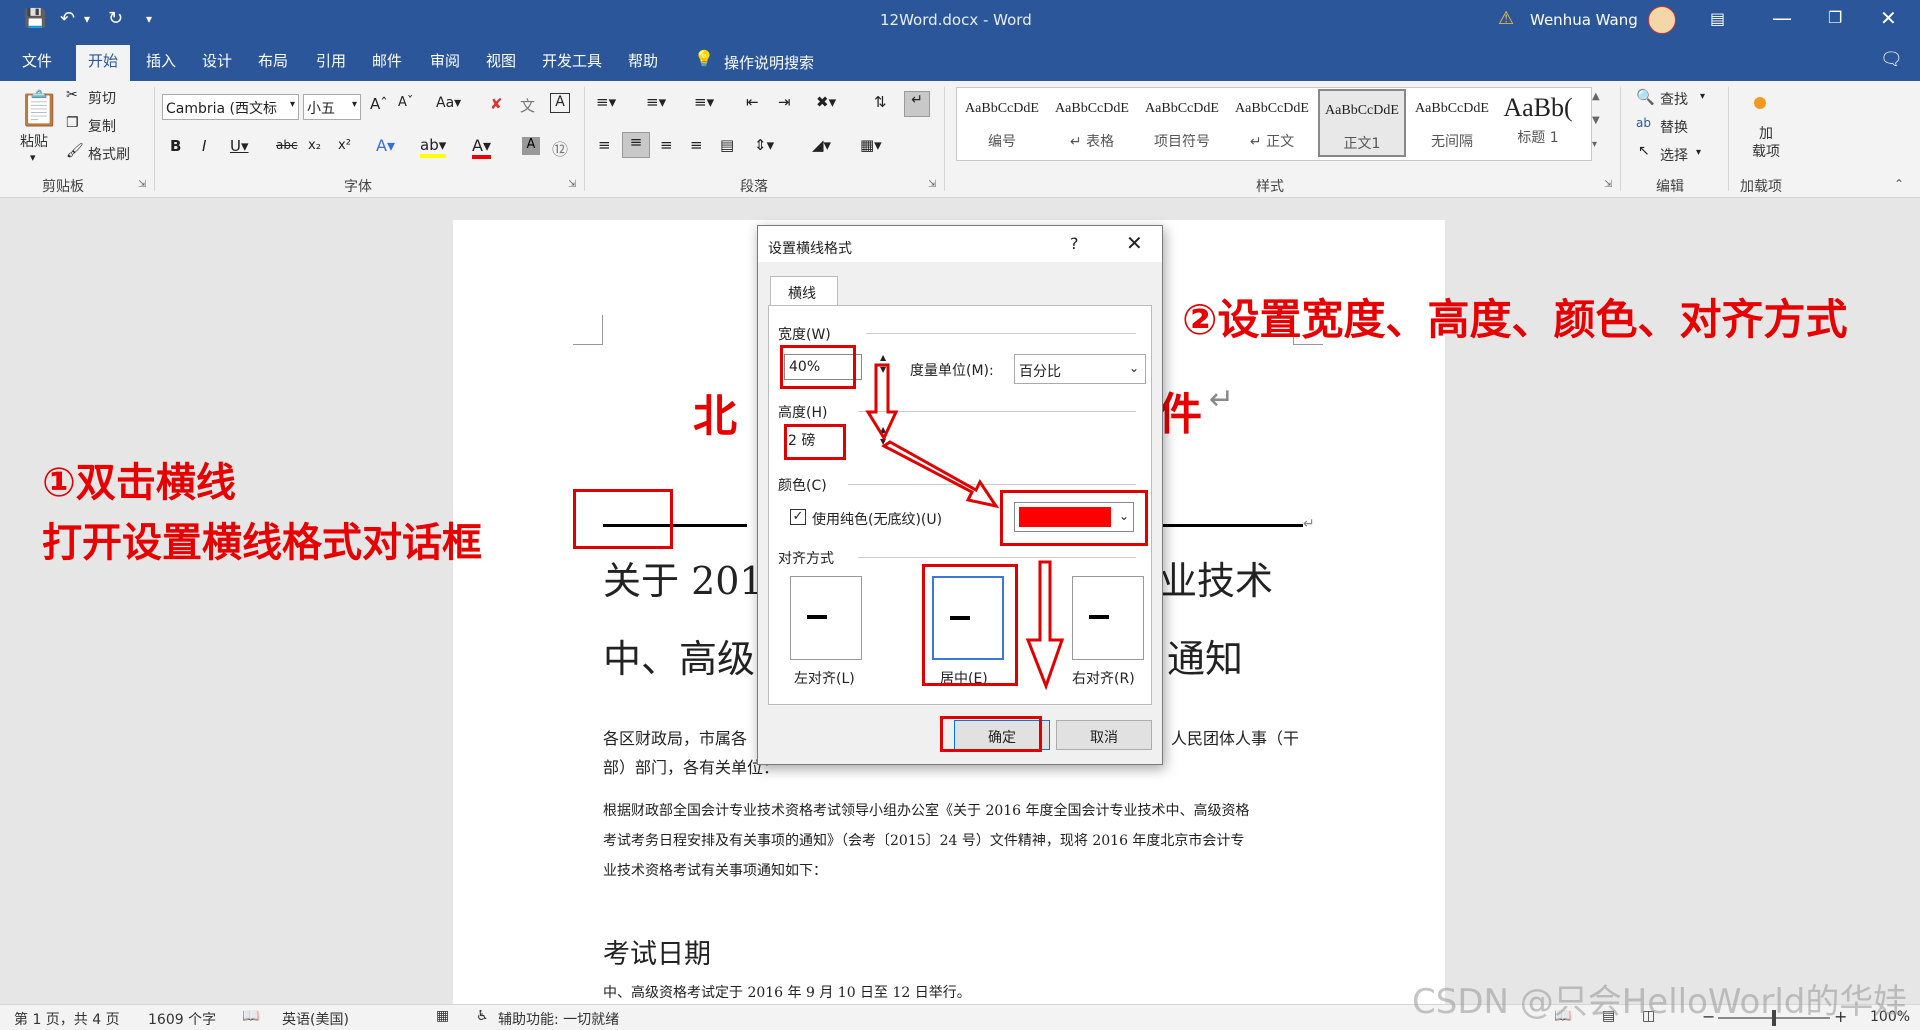 This screenshot has width=1920, height=1030. I want to click on align-center-icon: ≡, so click(636, 145).